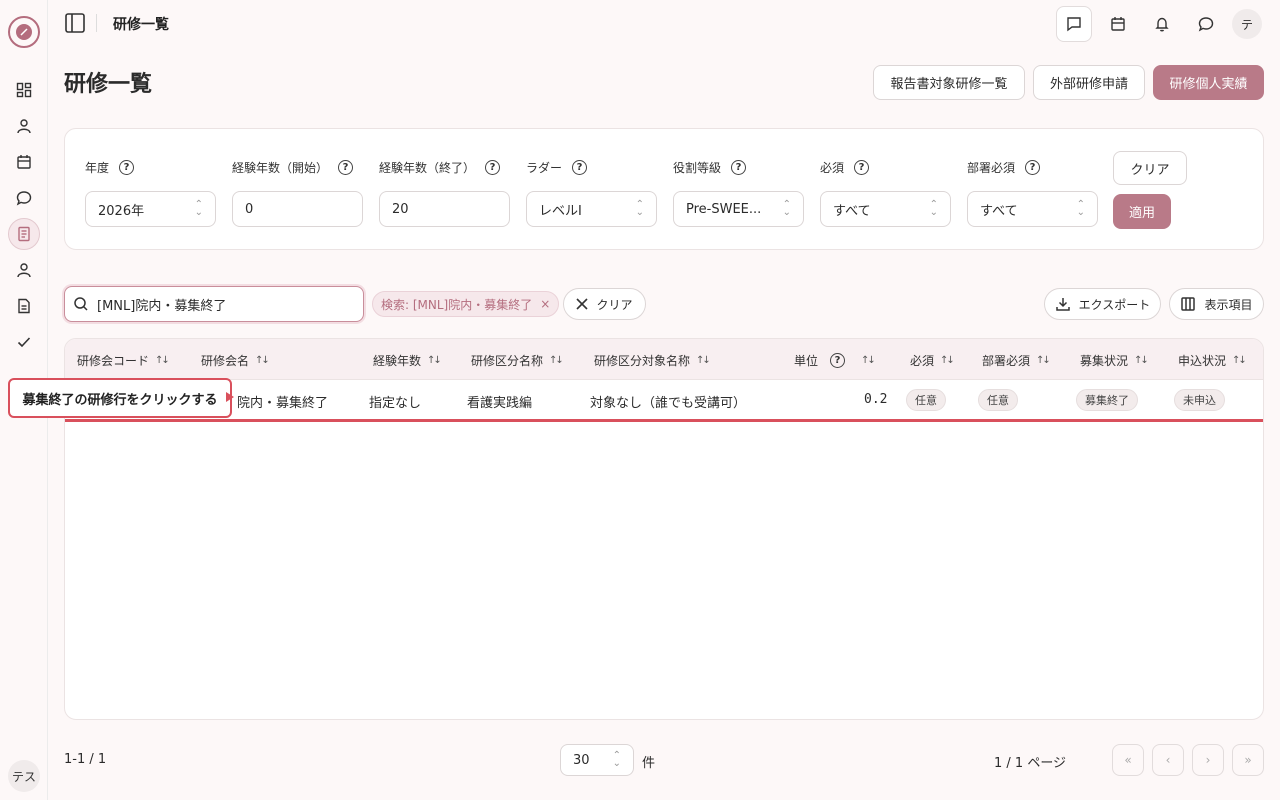 Image resolution: width=1280 pixels, height=800 pixels. What do you see at coordinates (991, 168) in the screenshot?
I see `dept-required-label-text: 部署必須` at bounding box center [991, 168].